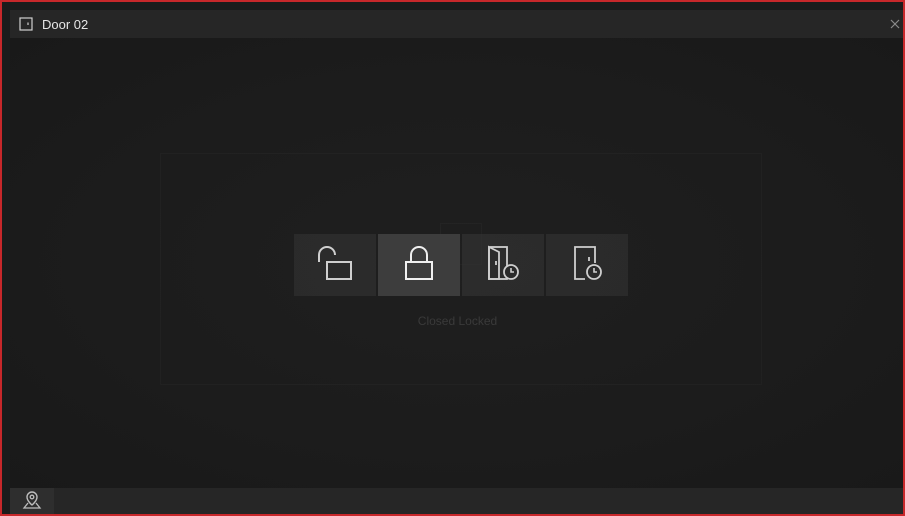 The height and width of the screenshot is (516, 905). I want to click on door-open-clock-icon, so click(503, 265).